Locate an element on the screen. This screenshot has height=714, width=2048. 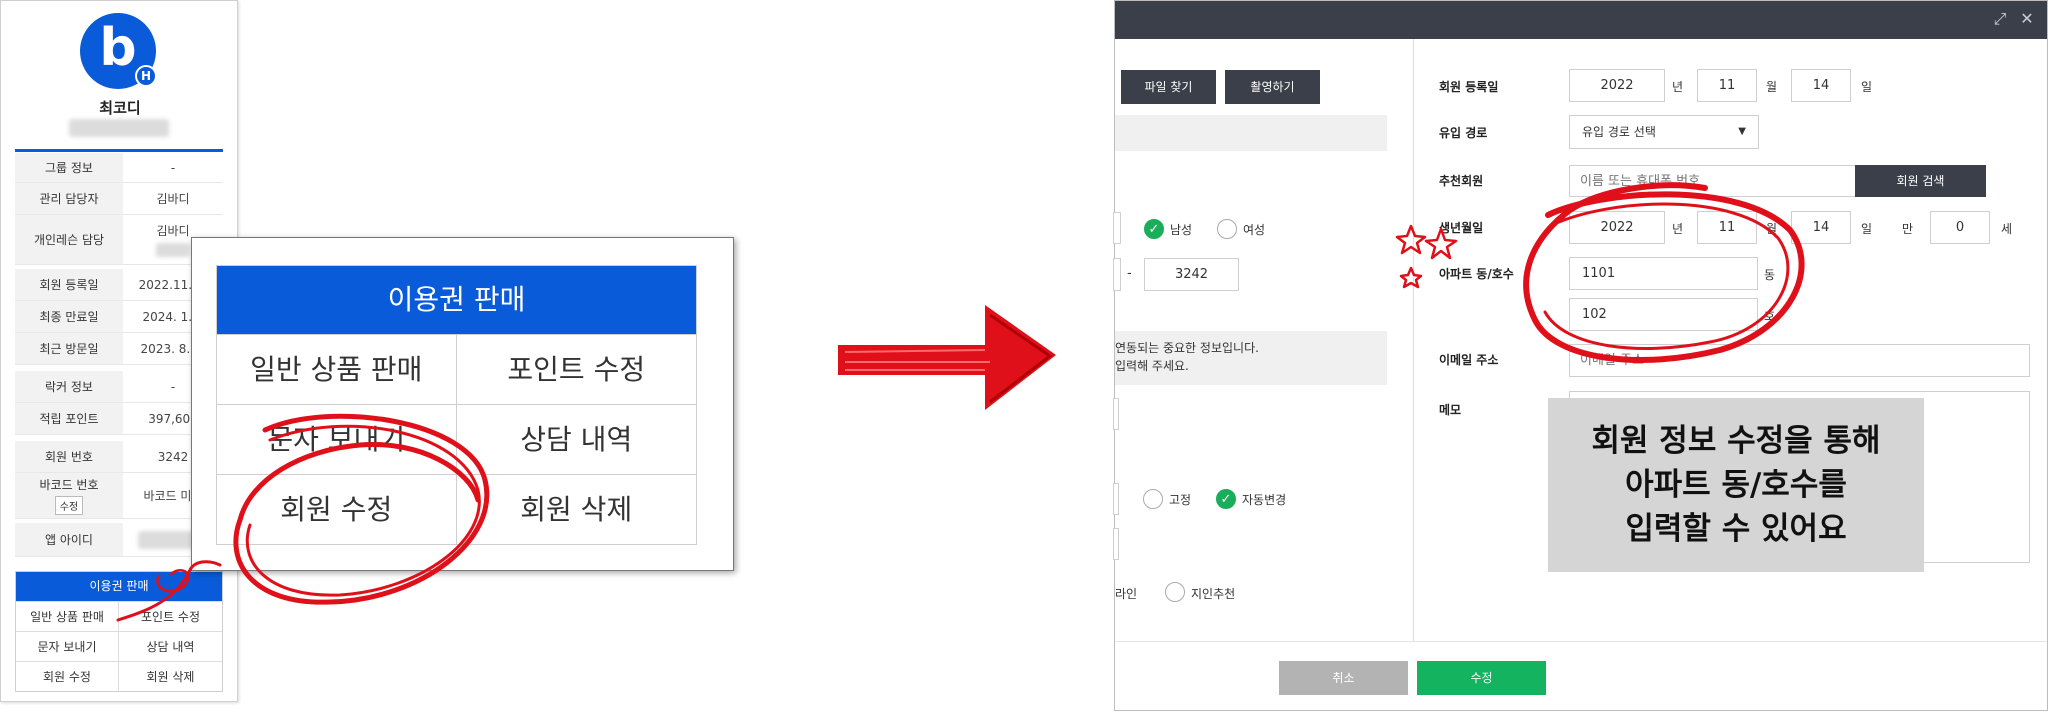
apt-dong-input: 1101 is located at coordinates (1663, 273).